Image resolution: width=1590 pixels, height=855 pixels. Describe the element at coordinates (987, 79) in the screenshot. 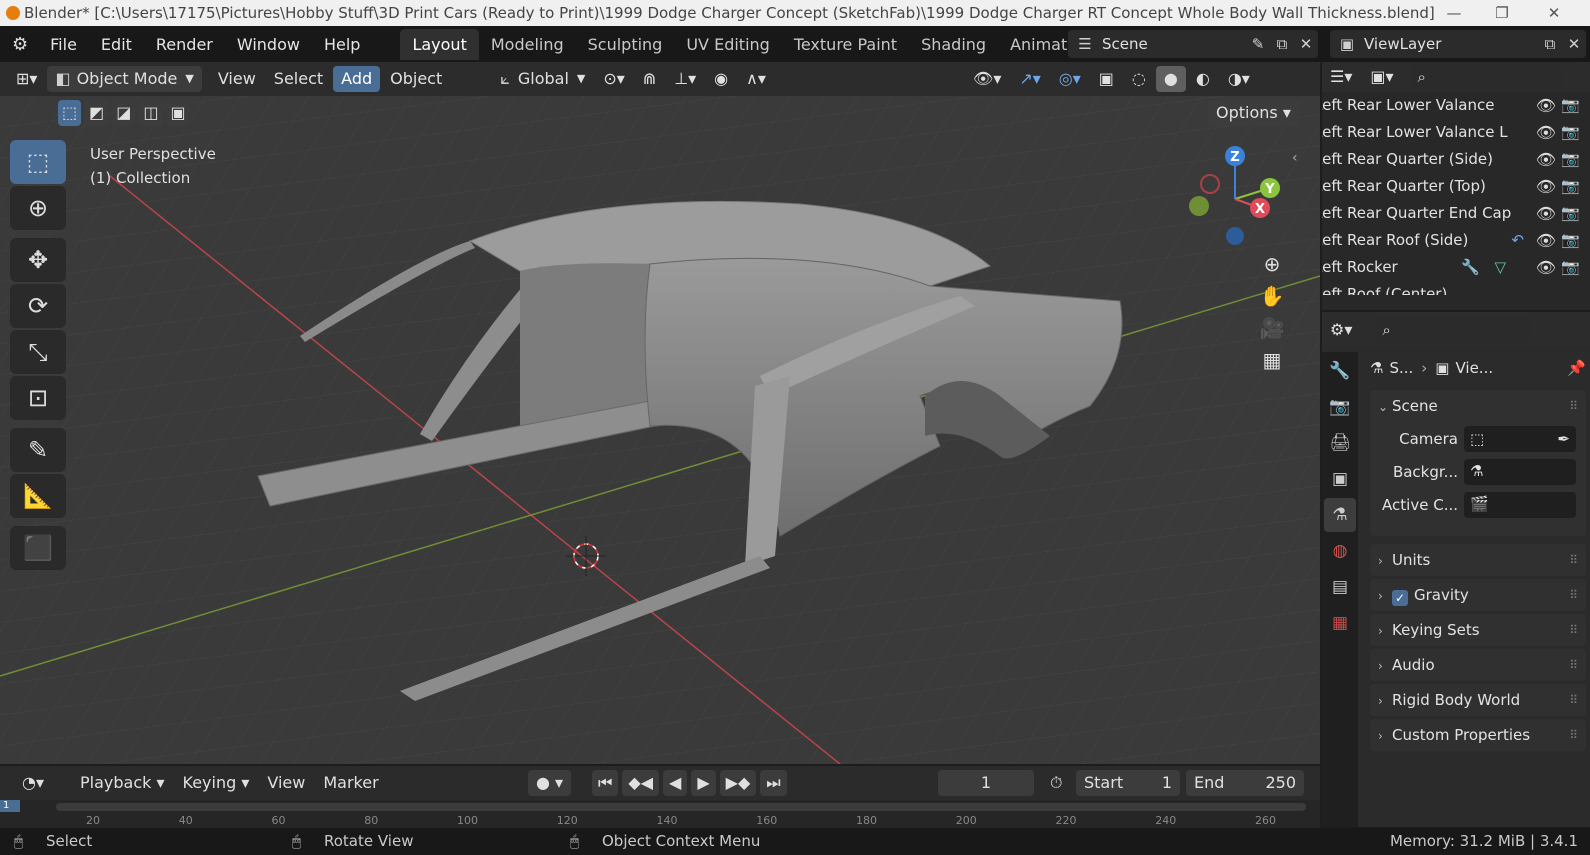

I see `visibility-icon: 👁▾` at that location.